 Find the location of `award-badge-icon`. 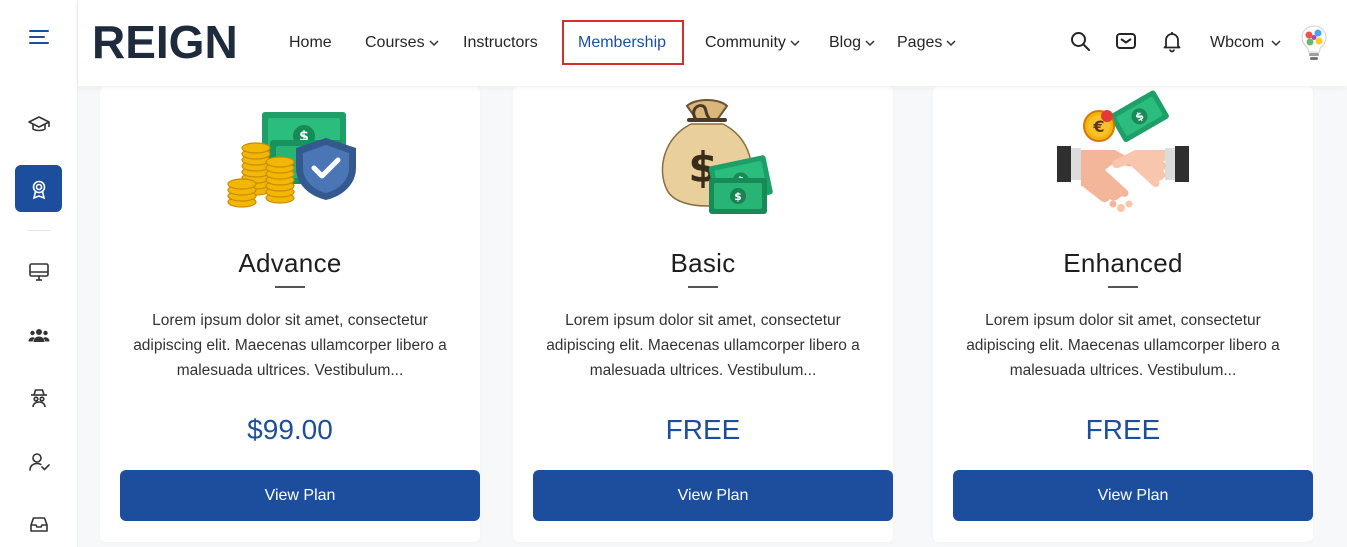

award-badge-icon is located at coordinates (38, 188).